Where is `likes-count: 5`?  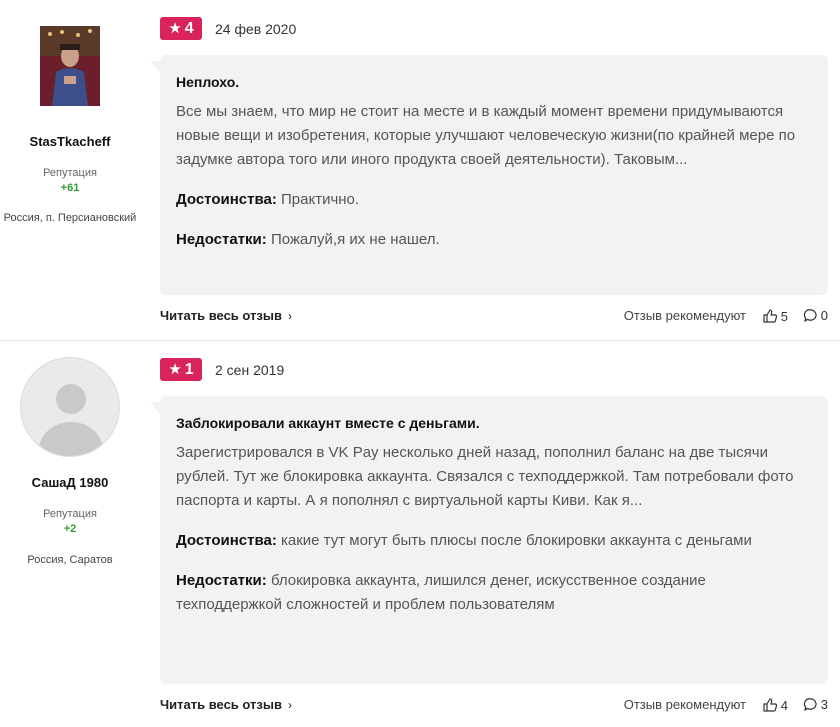
likes-count: 5 is located at coordinates (784, 316).